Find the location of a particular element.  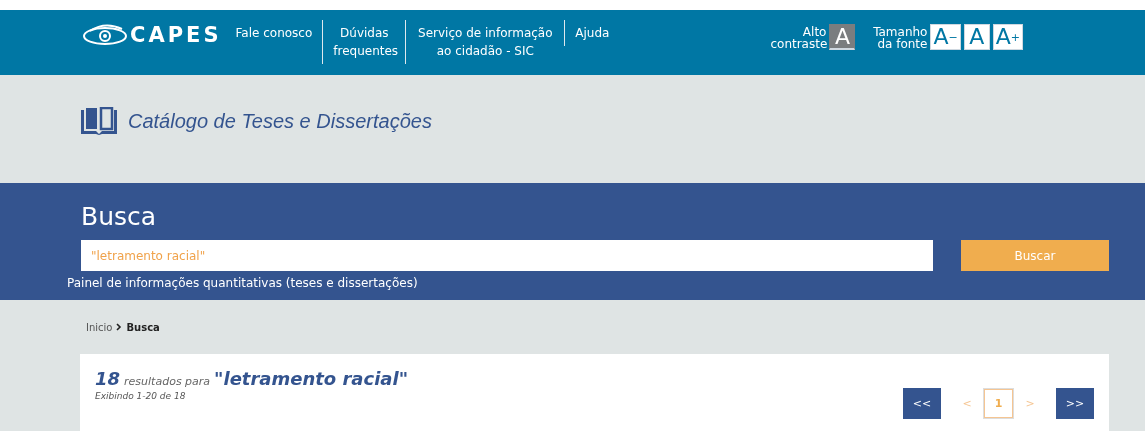

logo-icon is located at coordinates (105, 35).